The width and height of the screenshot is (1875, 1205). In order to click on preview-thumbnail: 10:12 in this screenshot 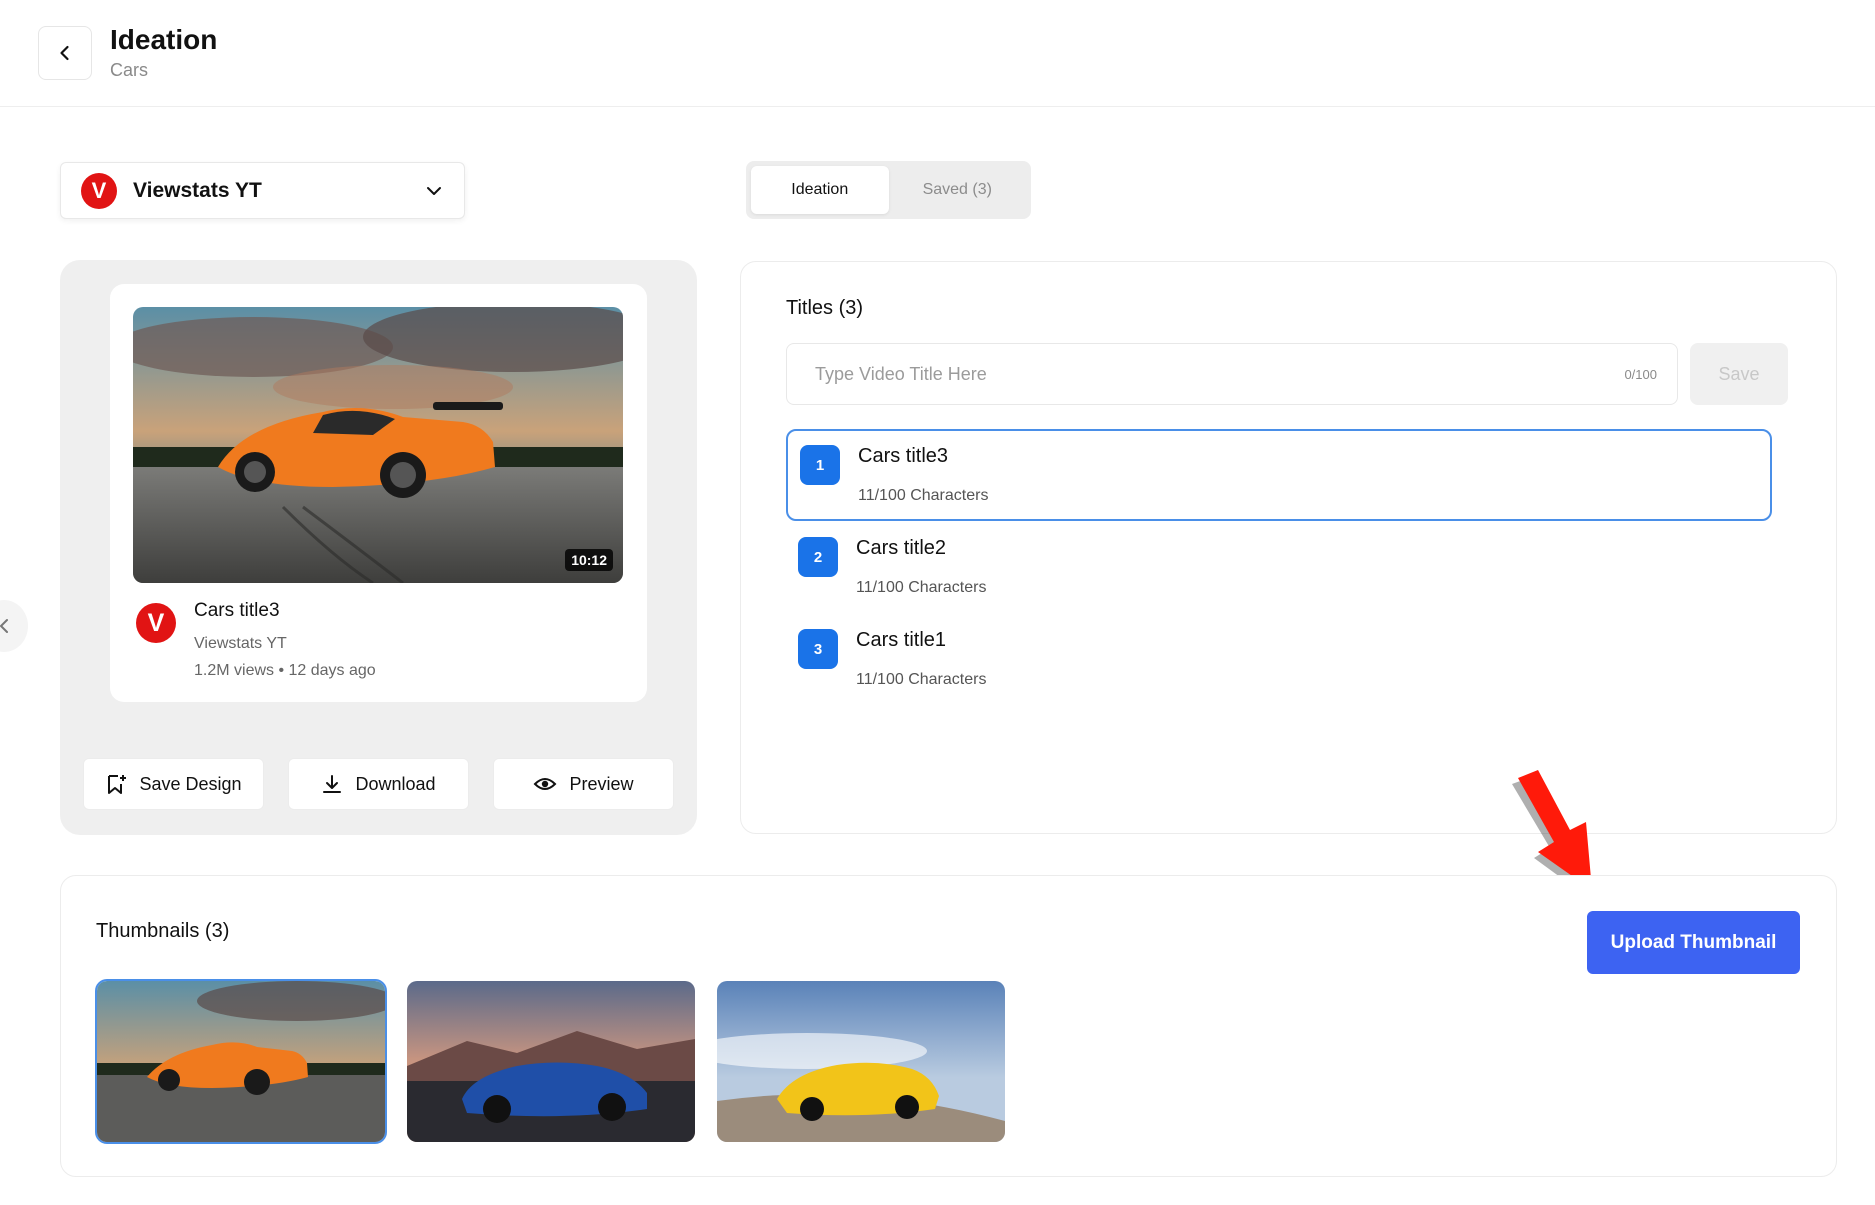, I will do `click(378, 445)`.